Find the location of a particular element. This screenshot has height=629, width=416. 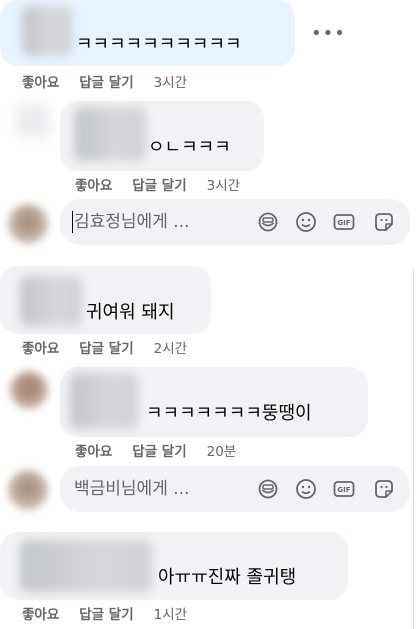

comment-actions: 좋아요 답글 달기 20분 is located at coordinates (155, 452).